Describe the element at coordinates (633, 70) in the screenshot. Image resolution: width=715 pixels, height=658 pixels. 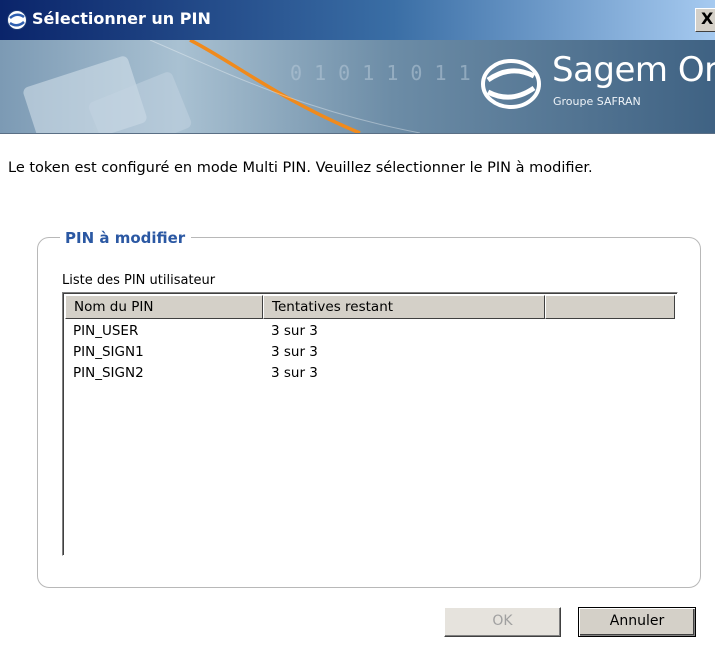
I see `brand-name: Sagem Orga` at that location.